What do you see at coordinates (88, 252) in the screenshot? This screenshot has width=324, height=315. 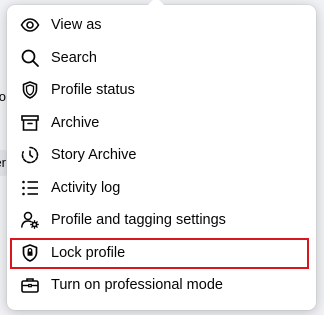 I see `menu-item-label: Lock profile` at bounding box center [88, 252].